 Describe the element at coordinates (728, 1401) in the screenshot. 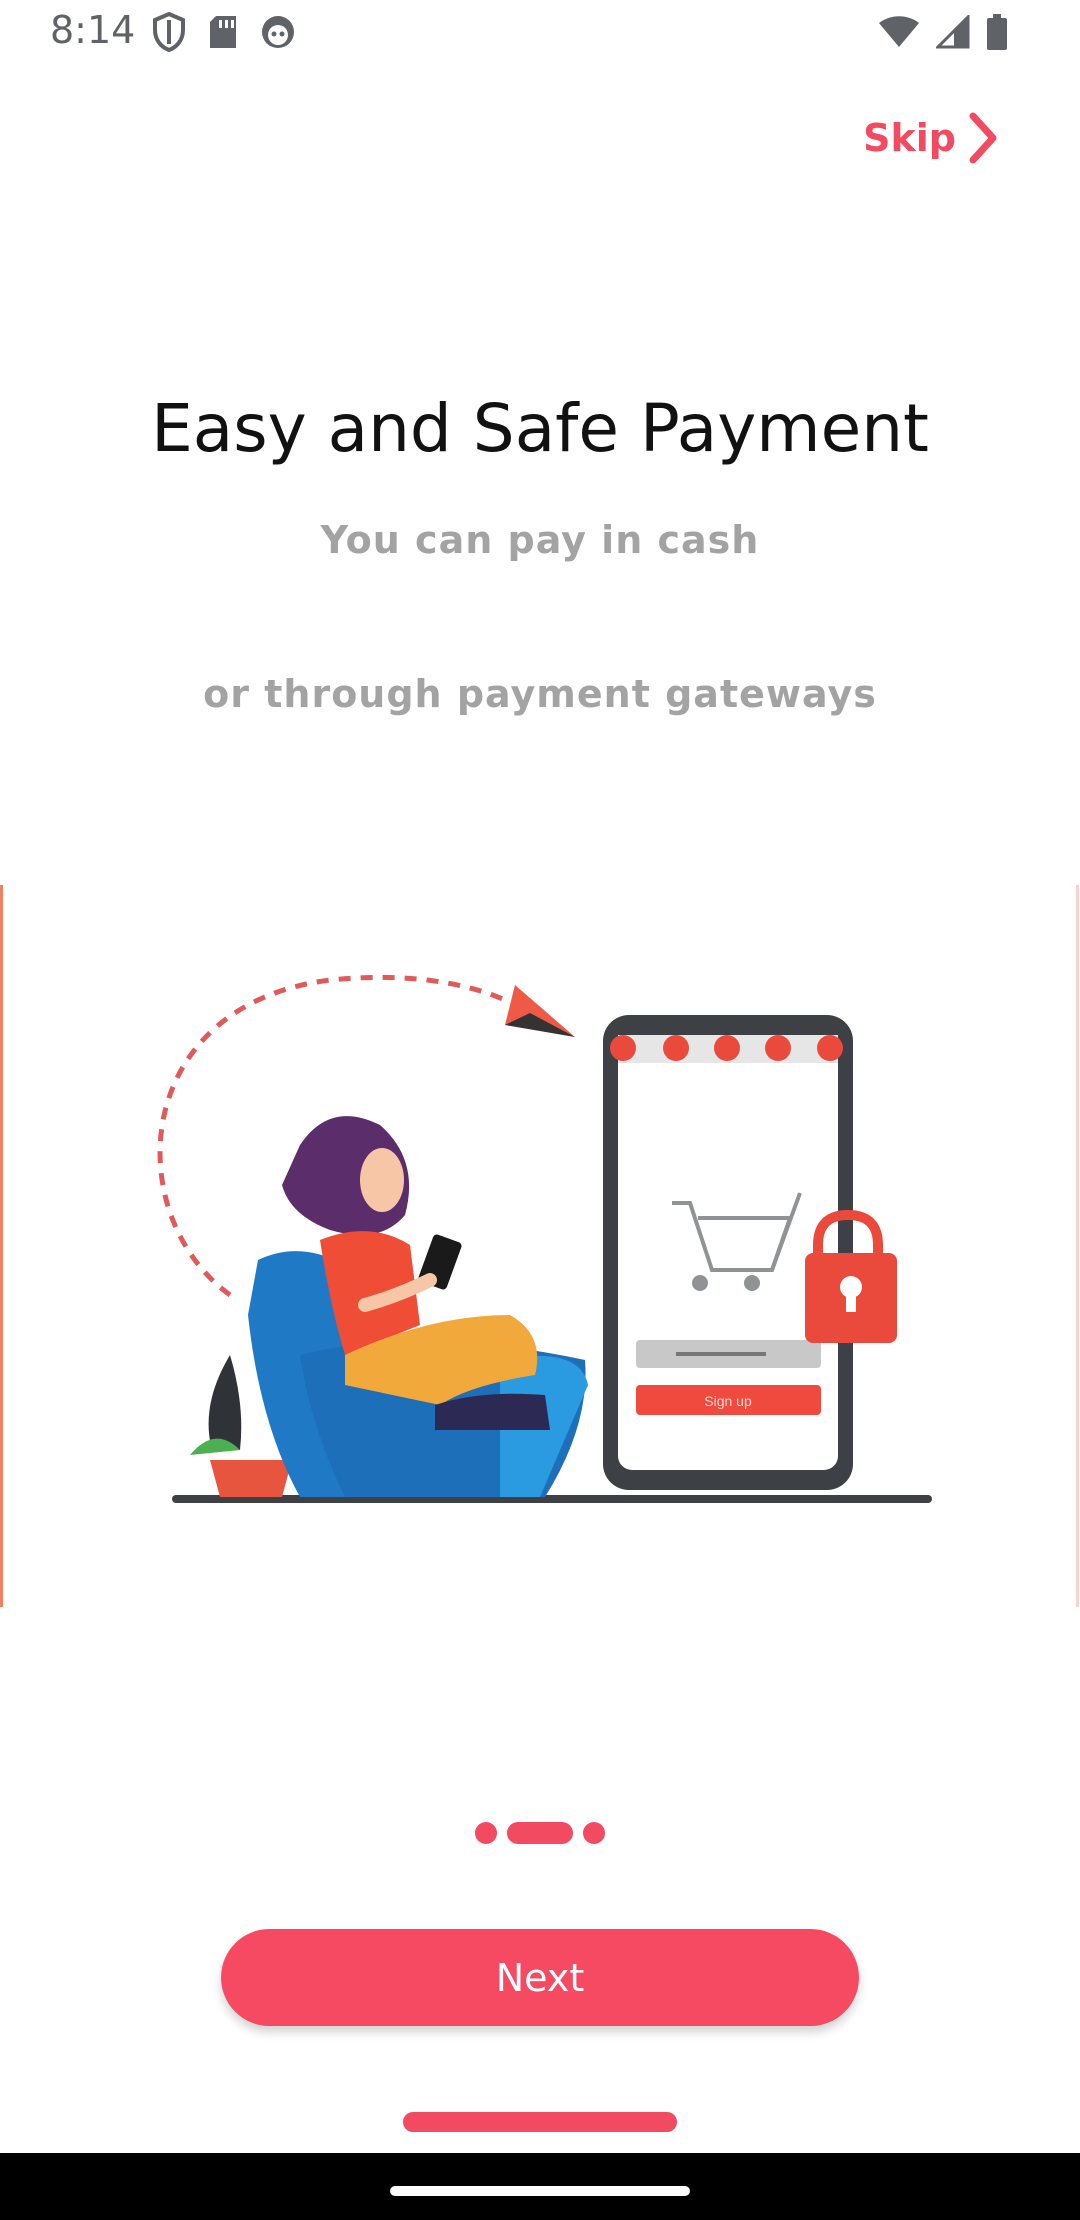

I see `signup-text: Sign up` at that location.